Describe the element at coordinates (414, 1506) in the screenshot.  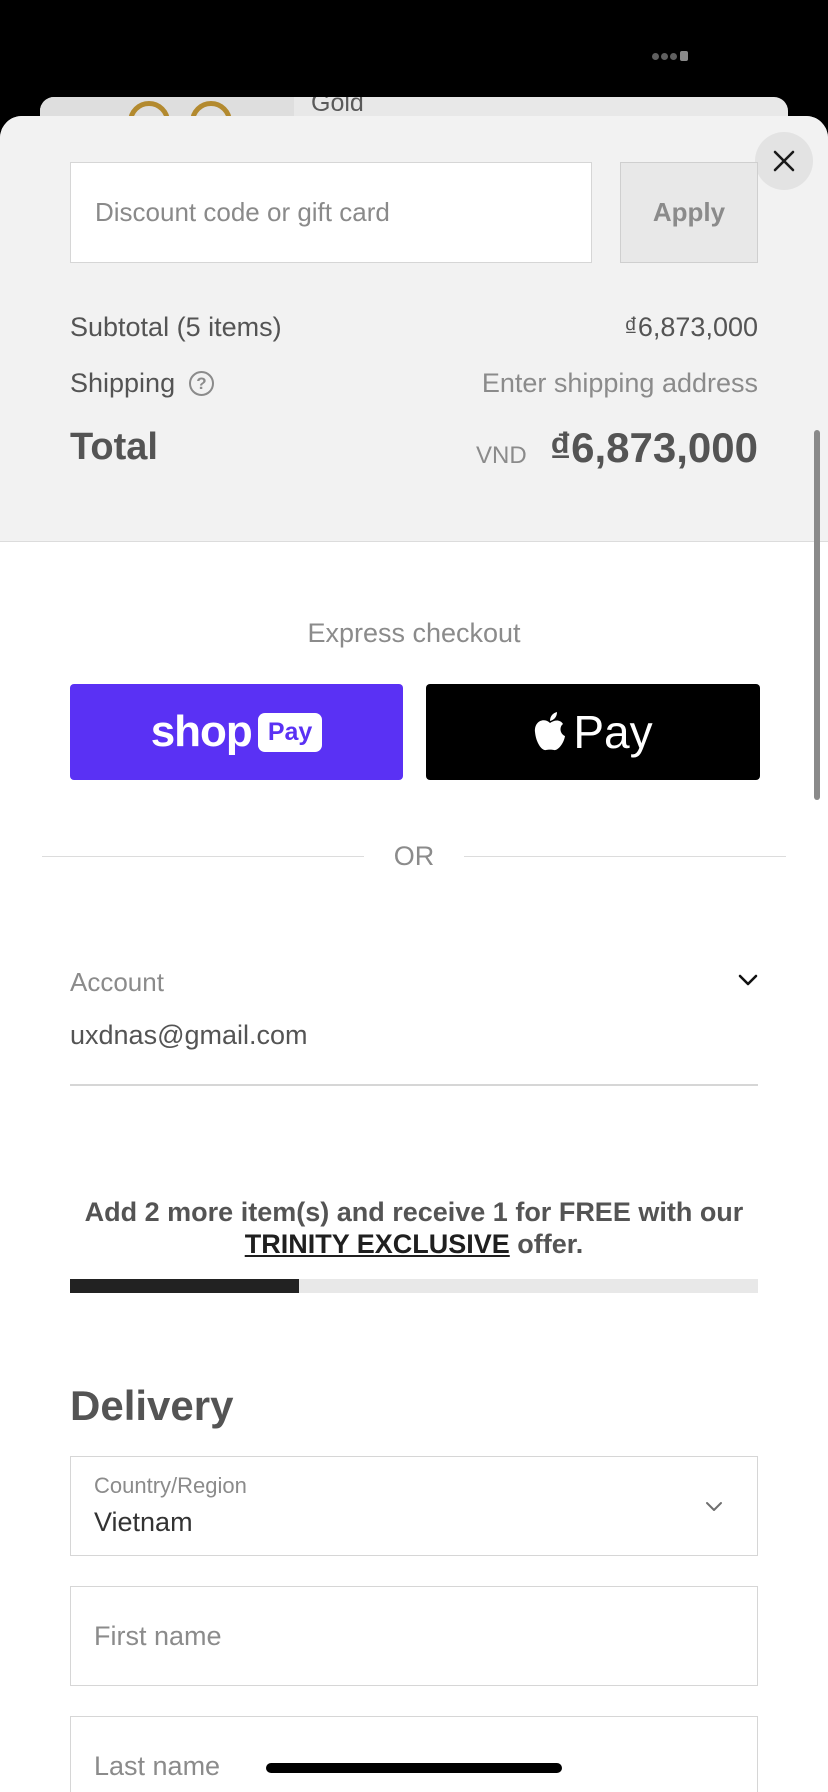
I see `country-select: Country/Region Vietnam` at that location.